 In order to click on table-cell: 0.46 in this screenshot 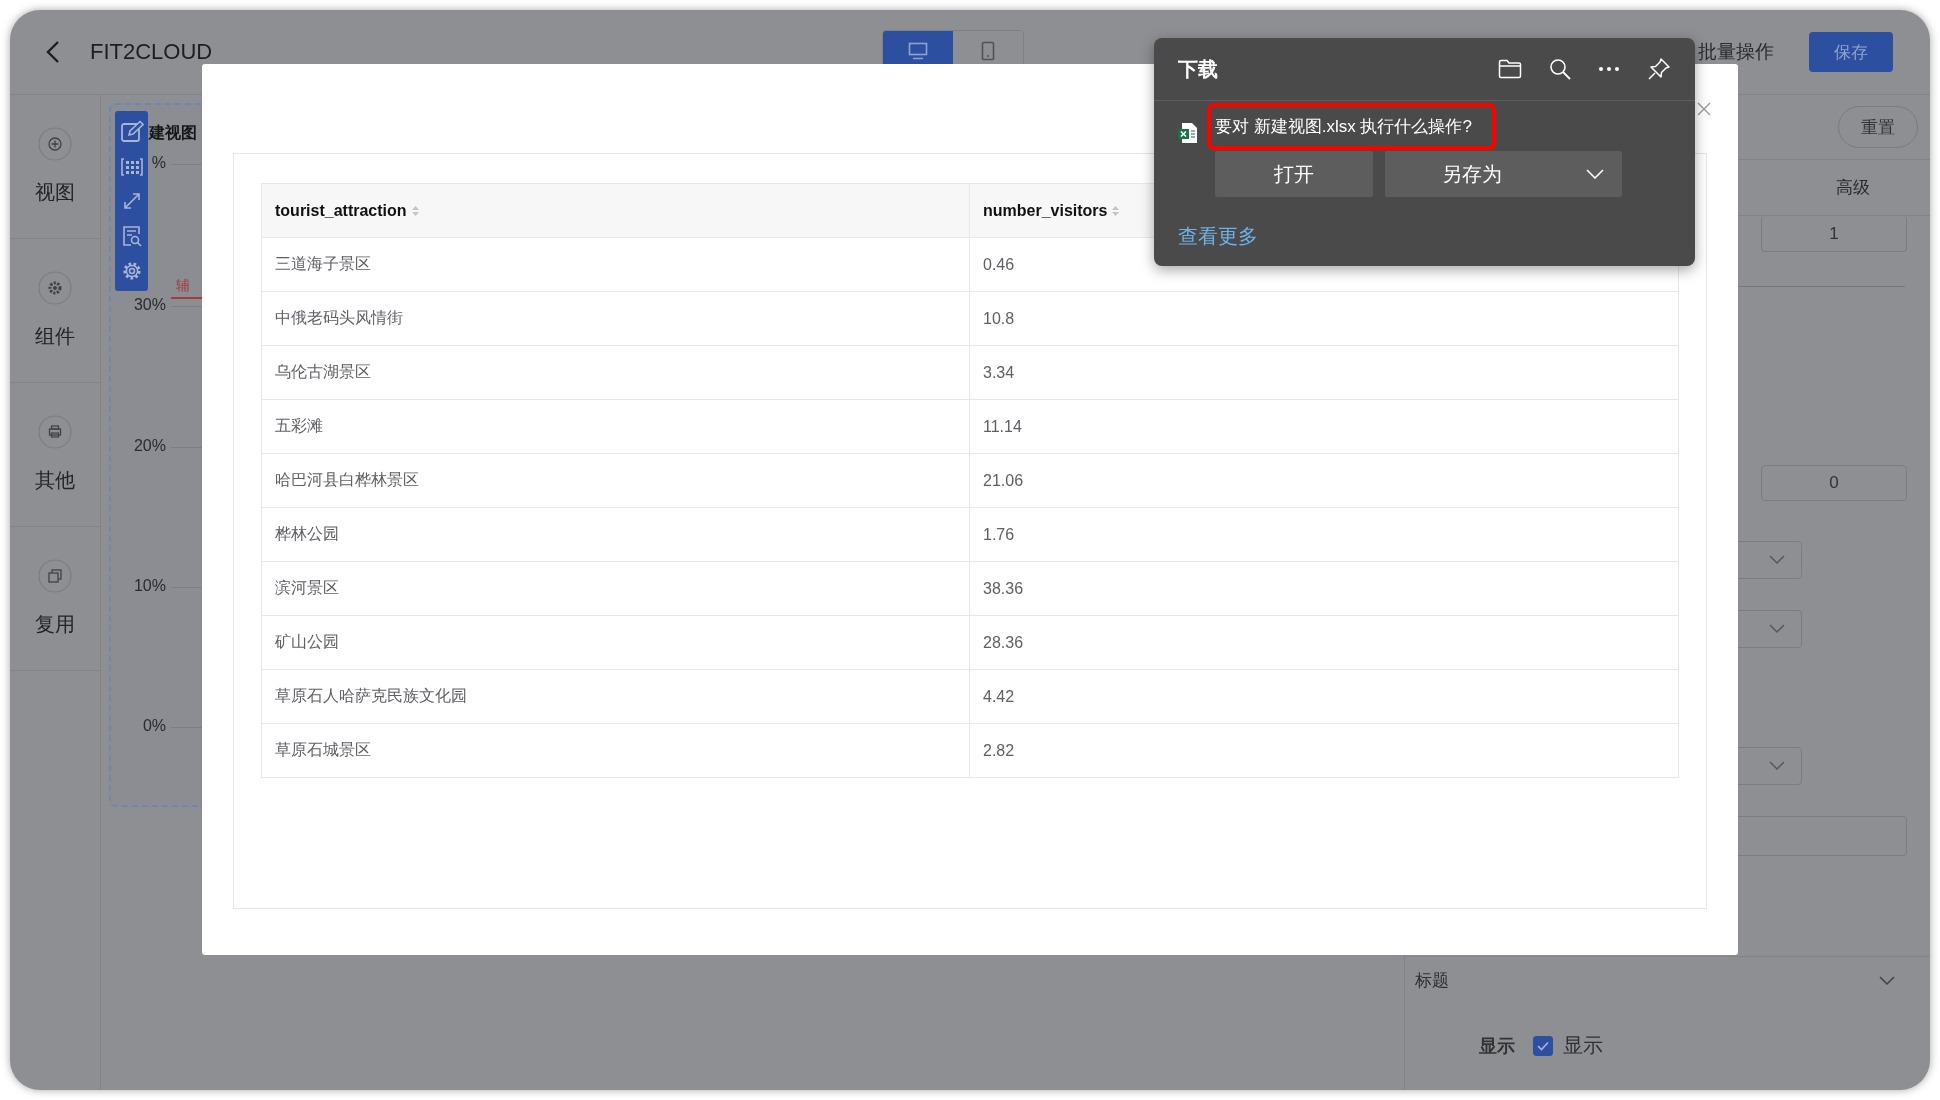, I will do `click(999, 264)`.